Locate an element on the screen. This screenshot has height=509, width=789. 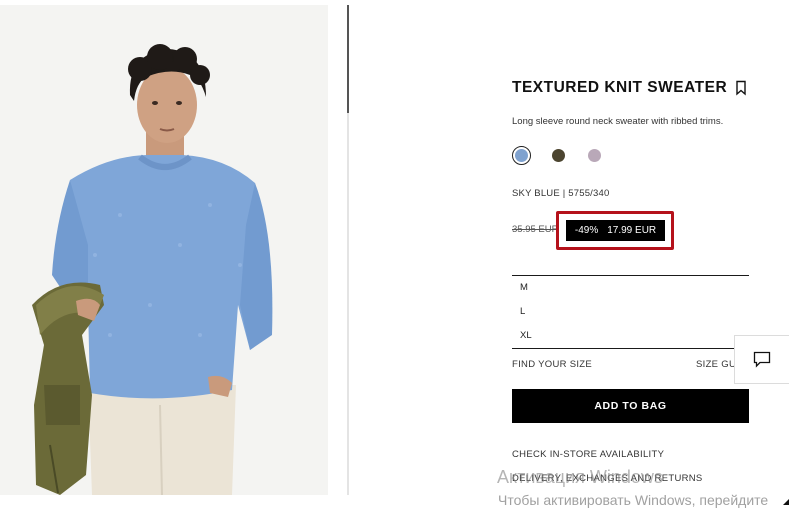
size-guide-link: SIZE GUIDE is located at coordinates (715, 364).